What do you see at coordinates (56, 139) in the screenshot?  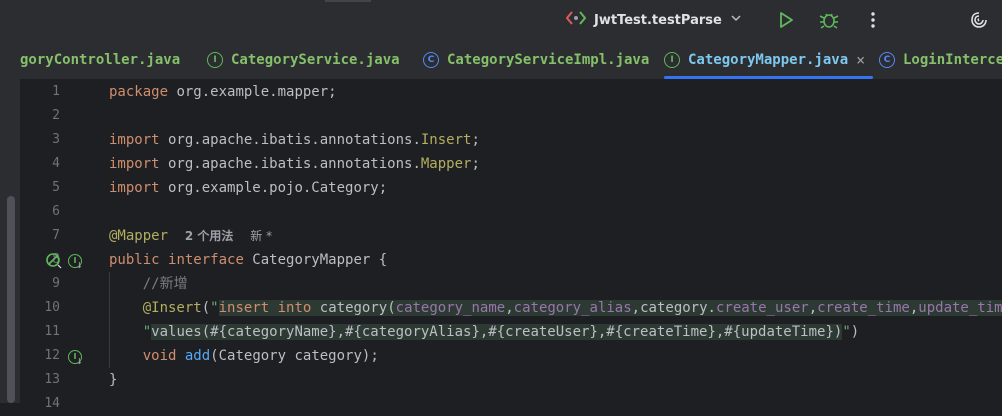 I see `line-number: 3` at bounding box center [56, 139].